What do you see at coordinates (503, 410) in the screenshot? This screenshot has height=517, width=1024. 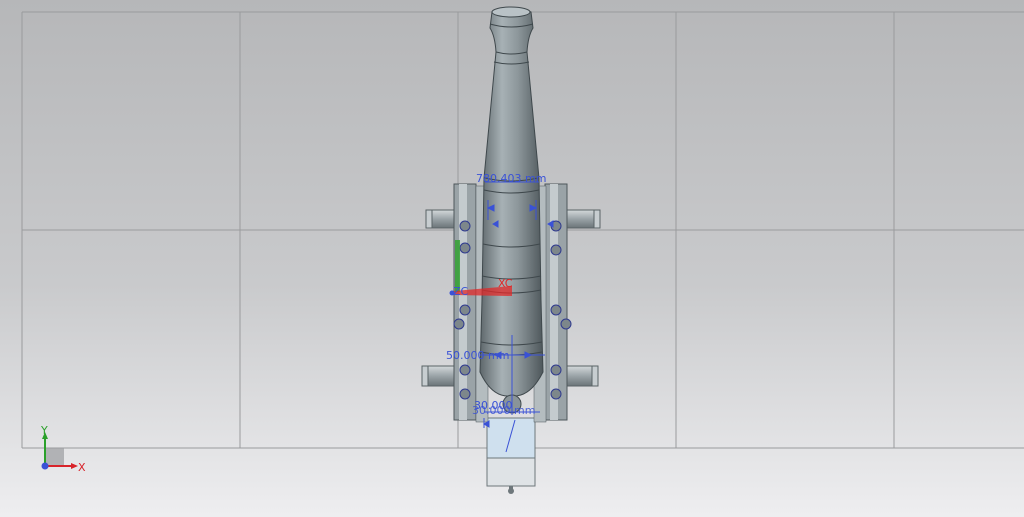 I see `dimension-bottom-2: 30.000 mm` at bounding box center [503, 410].